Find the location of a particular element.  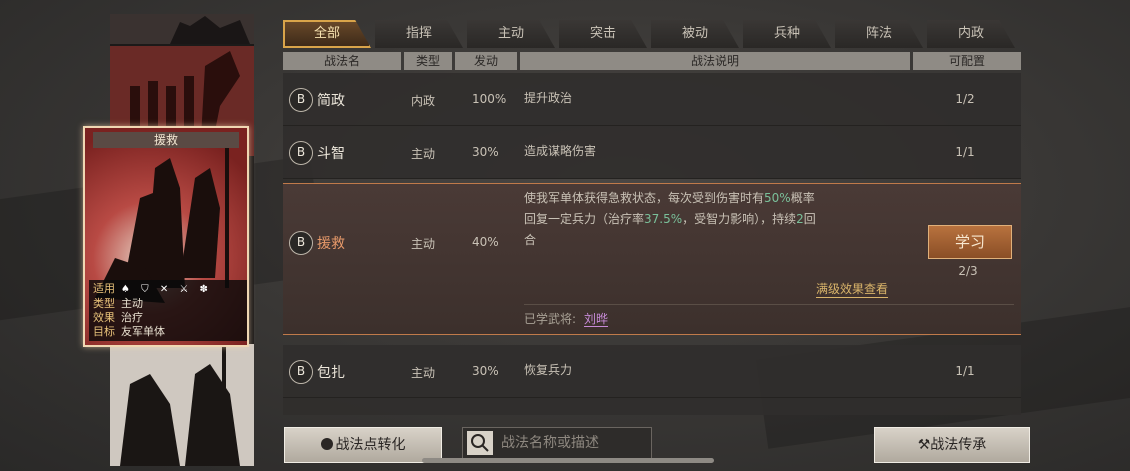

card-info-row: 效果 治疗 is located at coordinates (168, 318).